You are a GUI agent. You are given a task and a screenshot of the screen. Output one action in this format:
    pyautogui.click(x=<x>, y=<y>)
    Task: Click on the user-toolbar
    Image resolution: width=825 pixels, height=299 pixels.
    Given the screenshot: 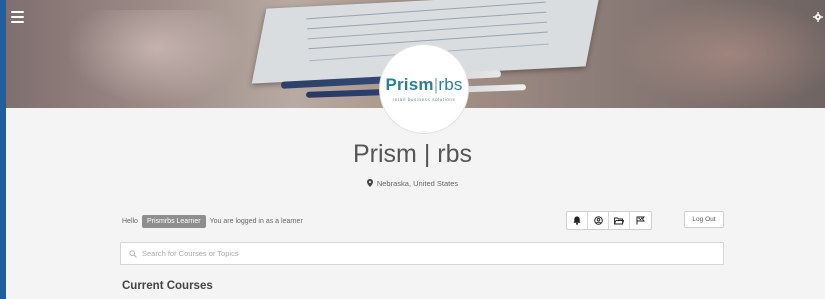 What is the action you would take?
    pyautogui.click(x=609, y=220)
    